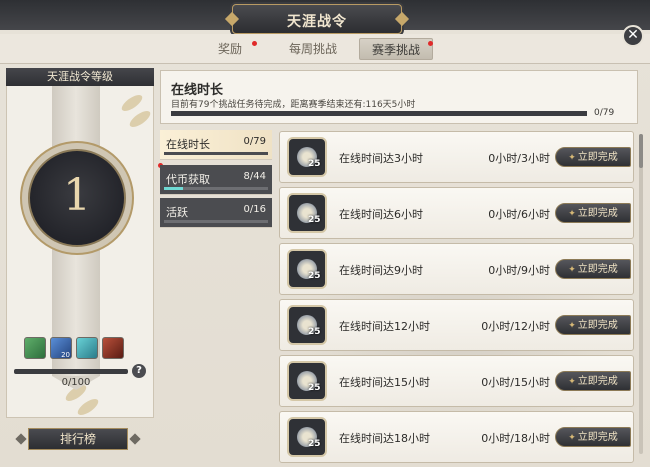  What do you see at coordinates (216, 145) in the screenshot?
I see `category-online-time: 在线时长 0/79` at bounding box center [216, 145].